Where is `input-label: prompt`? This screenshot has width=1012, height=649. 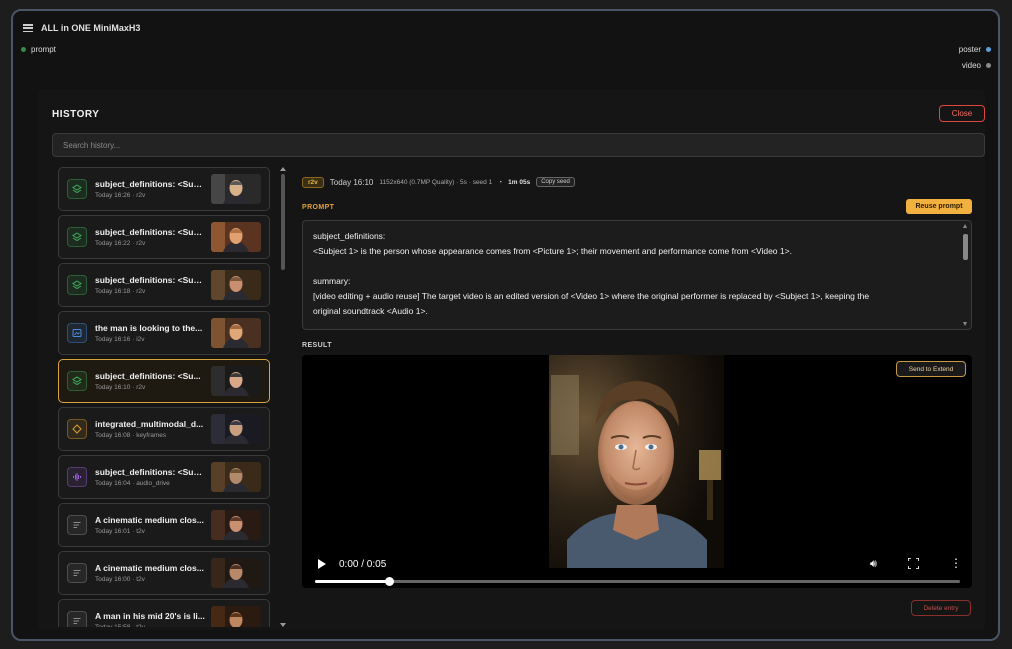 input-label: prompt is located at coordinates (43, 49).